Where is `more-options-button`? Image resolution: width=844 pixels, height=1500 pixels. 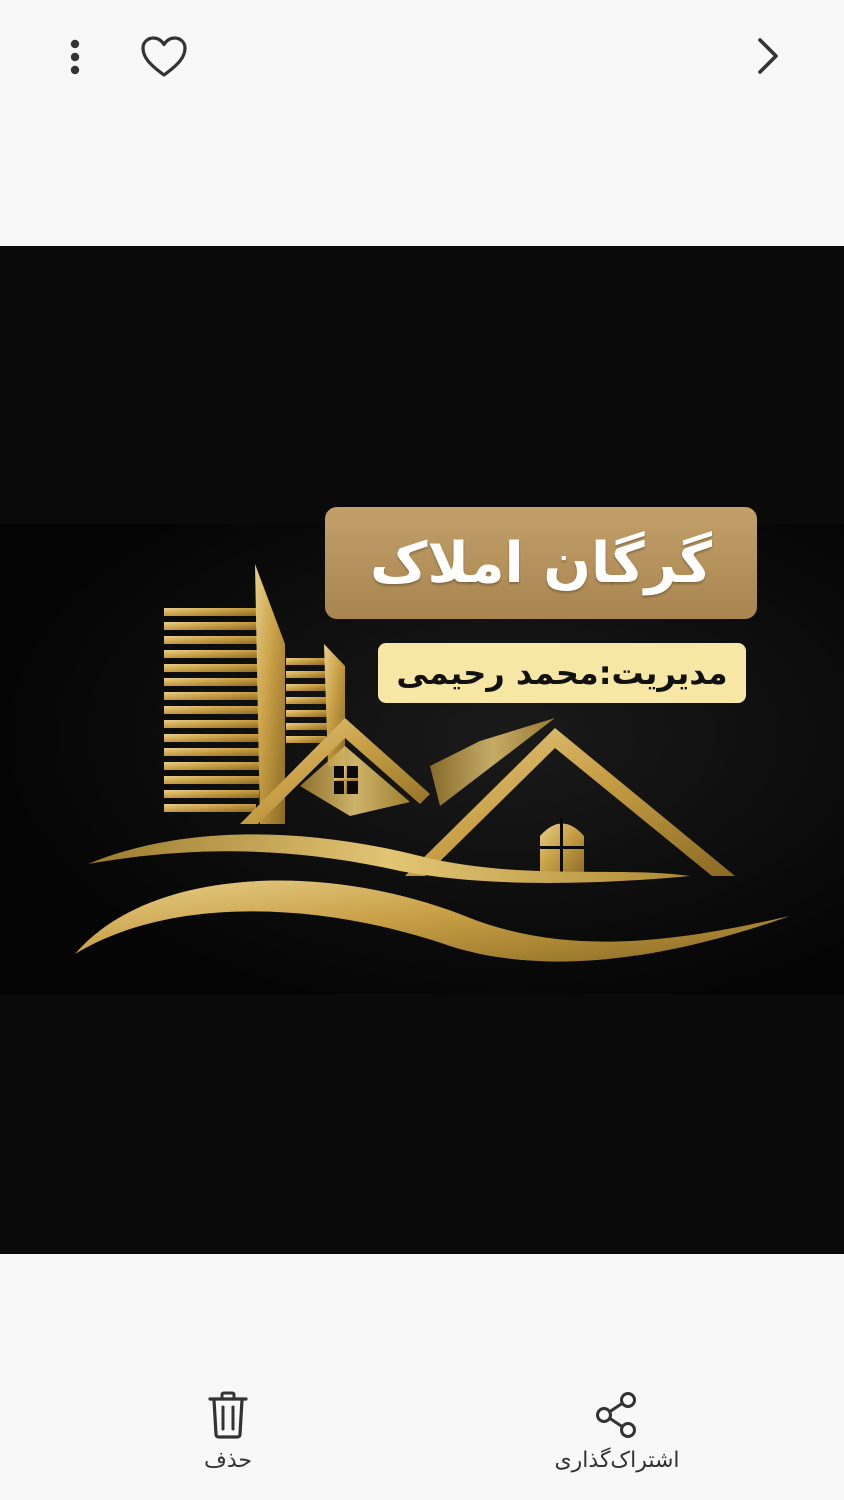 more-options-button is located at coordinates (75, 57).